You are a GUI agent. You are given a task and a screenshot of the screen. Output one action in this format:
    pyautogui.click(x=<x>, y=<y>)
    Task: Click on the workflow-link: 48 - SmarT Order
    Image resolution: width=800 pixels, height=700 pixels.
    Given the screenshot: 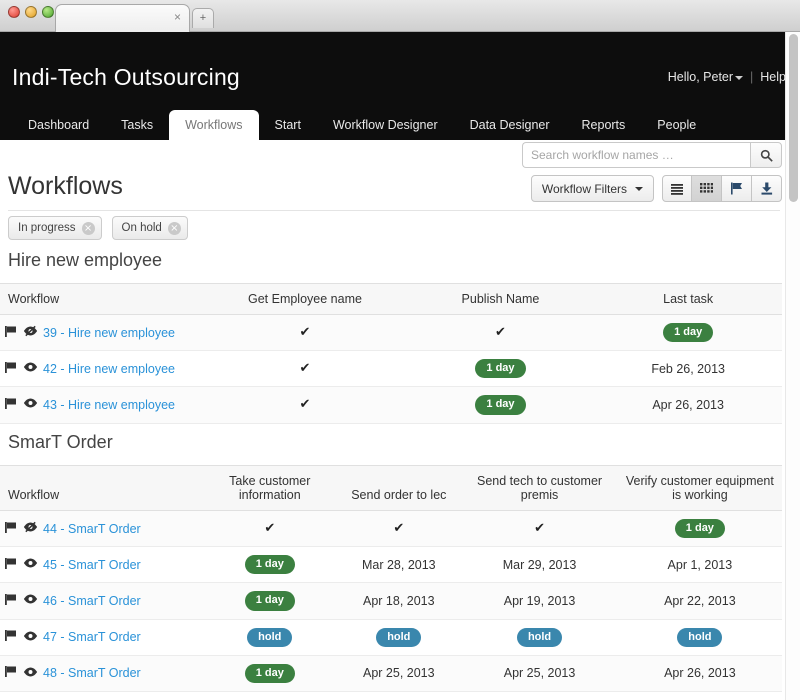 What is the action you would take?
    pyautogui.click(x=92, y=673)
    